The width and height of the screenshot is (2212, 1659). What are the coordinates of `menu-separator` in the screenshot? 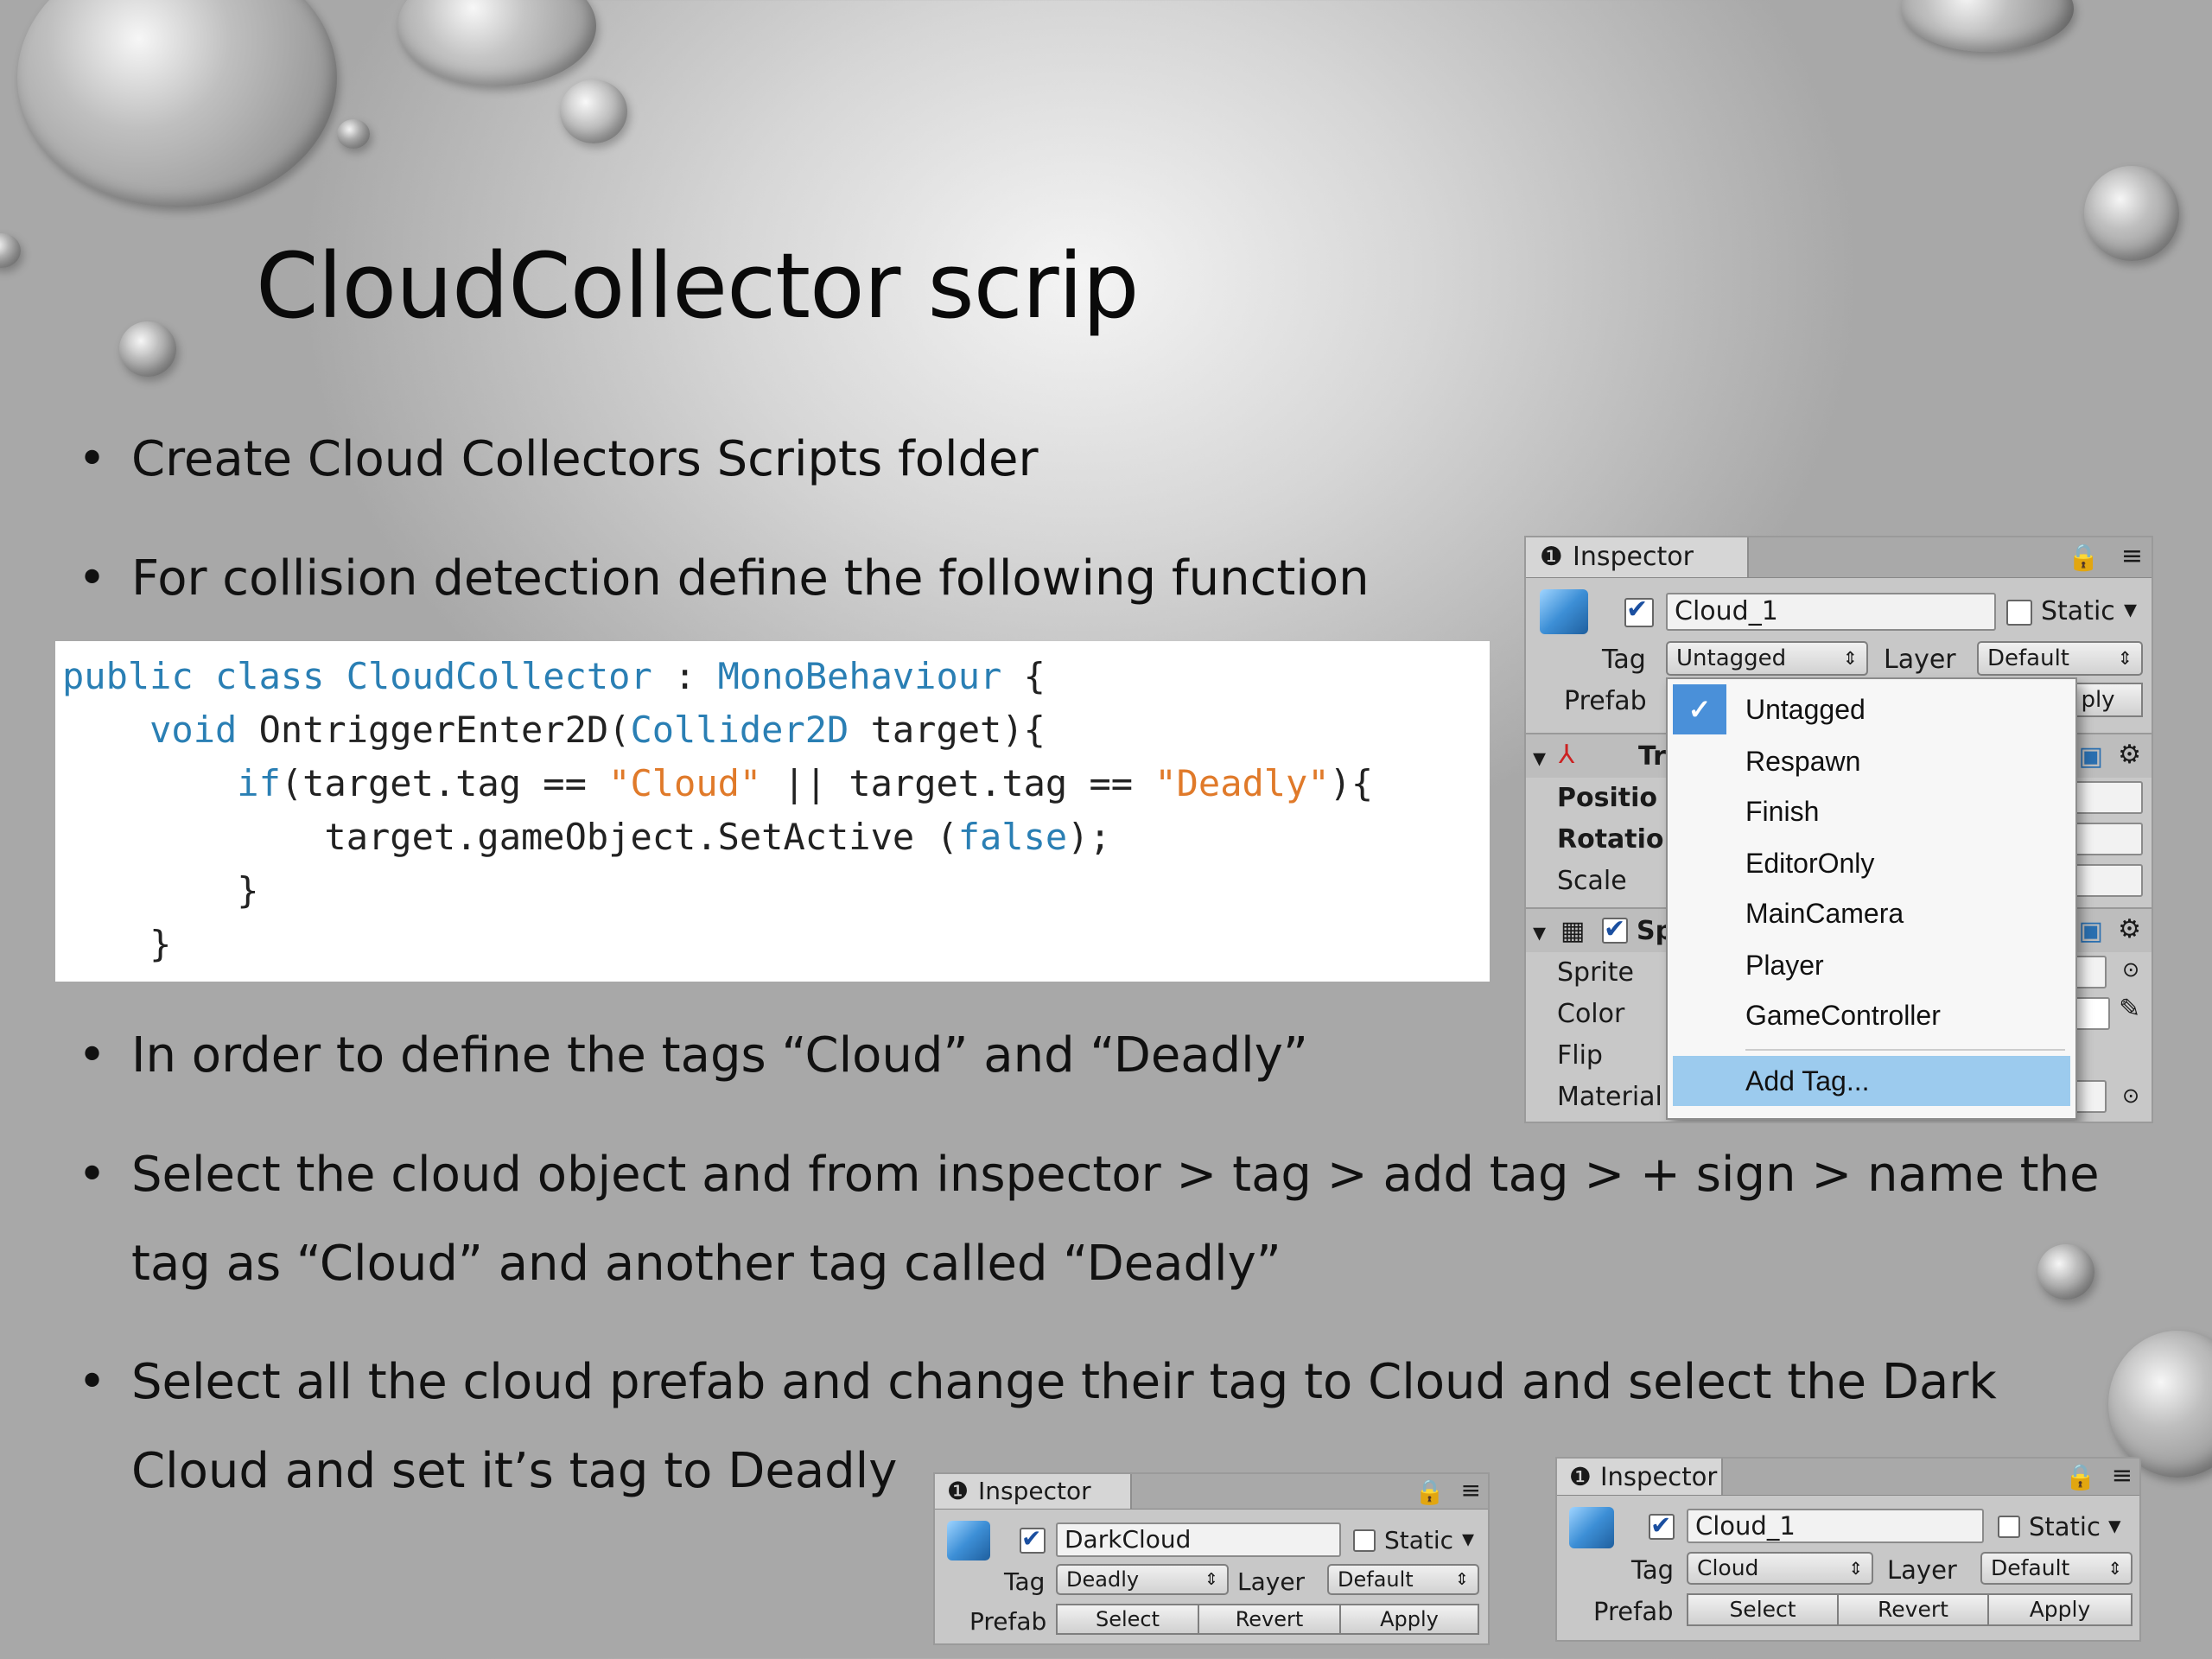 It's located at (1905, 1050).